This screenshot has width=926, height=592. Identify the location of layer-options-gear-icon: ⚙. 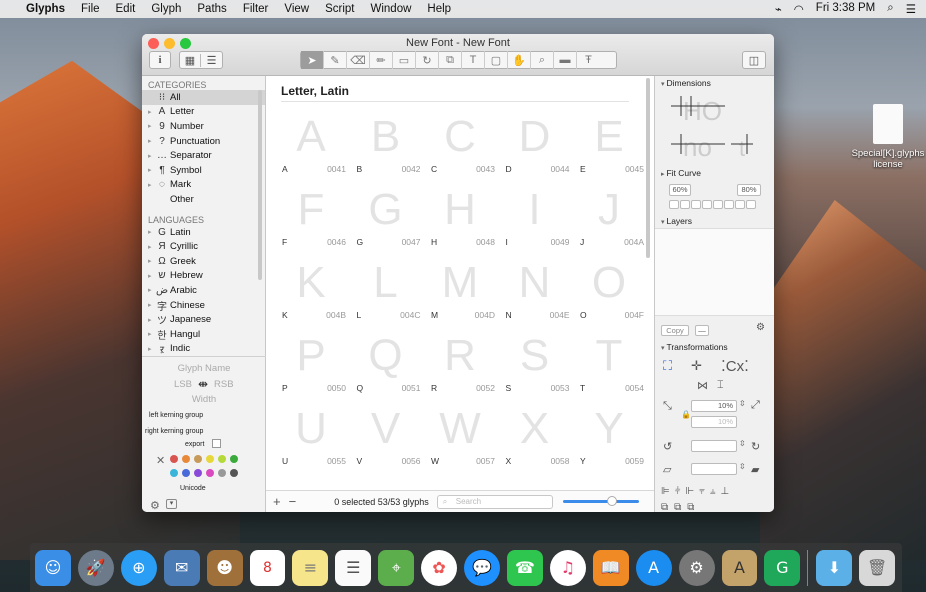
(760, 327).